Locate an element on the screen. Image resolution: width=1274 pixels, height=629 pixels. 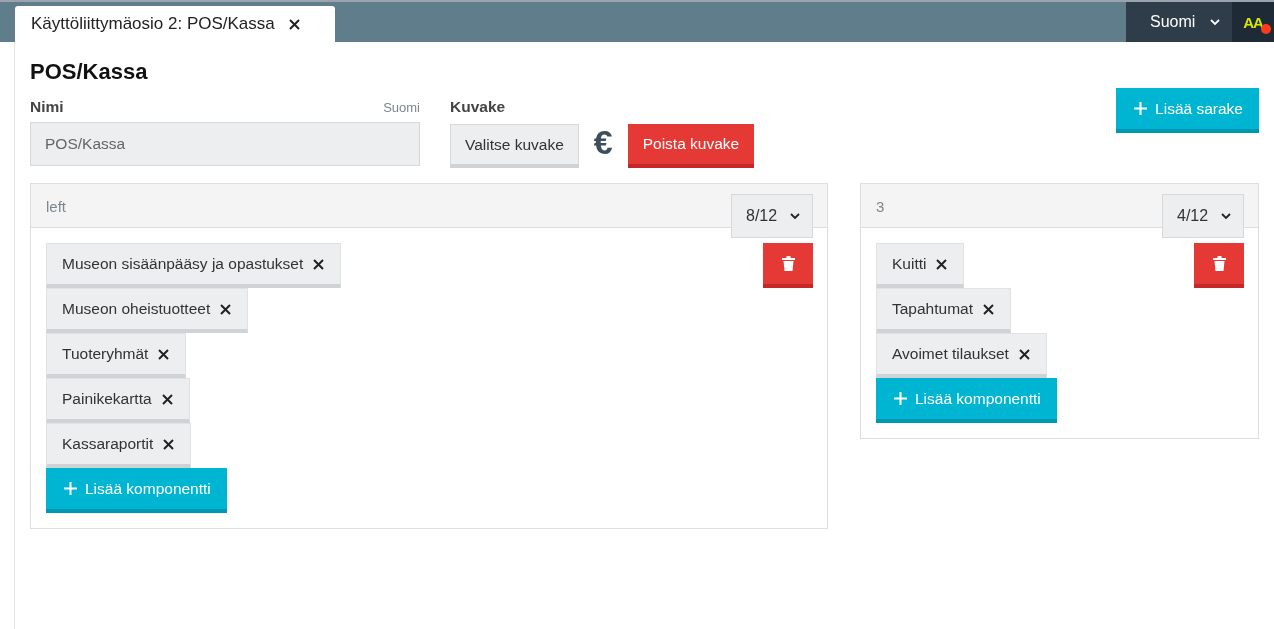
euro-symbol: € is located at coordinates (603, 142).